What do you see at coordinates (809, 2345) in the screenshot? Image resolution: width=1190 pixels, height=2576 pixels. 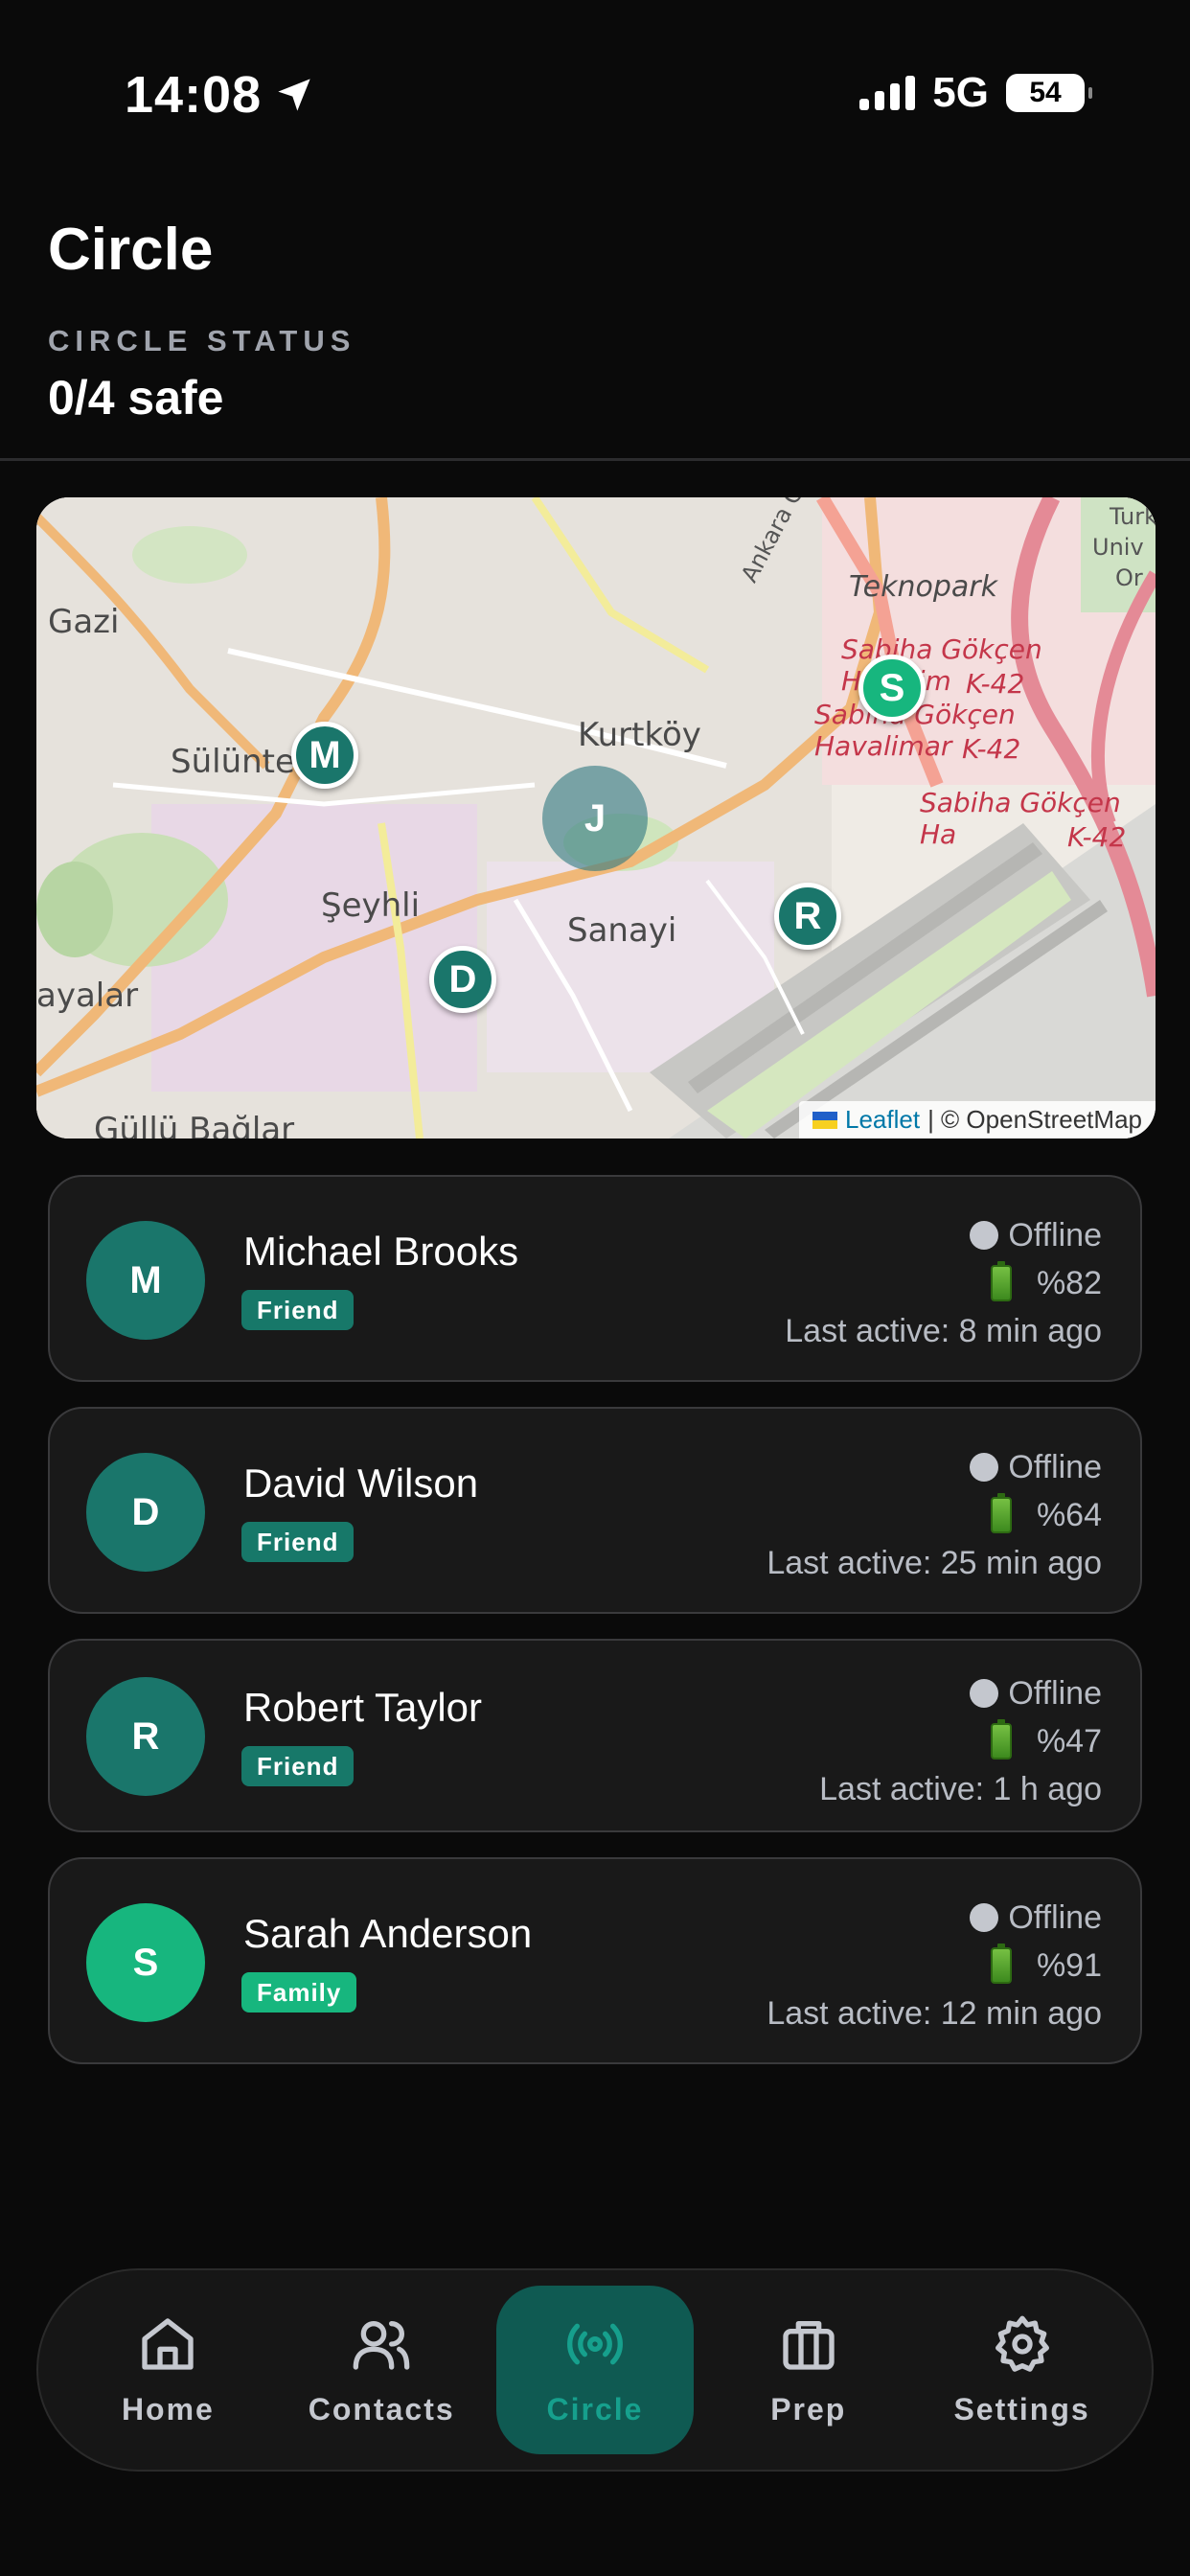 I see `briefcase-icon` at bounding box center [809, 2345].